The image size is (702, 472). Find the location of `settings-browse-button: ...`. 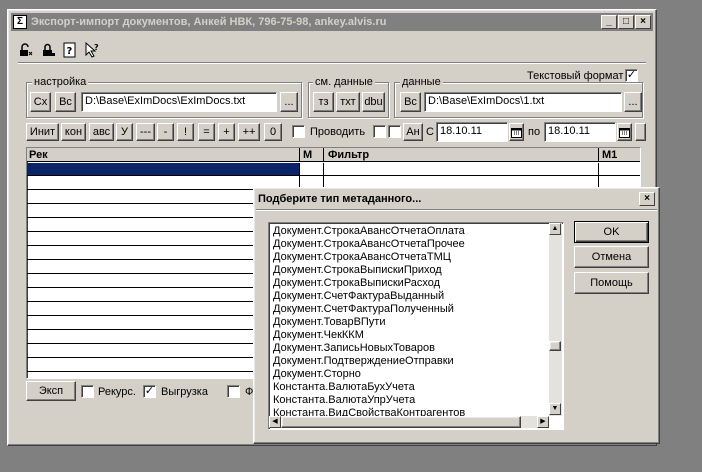

settings-browse-button: ... is located at coordinates (289, 102).